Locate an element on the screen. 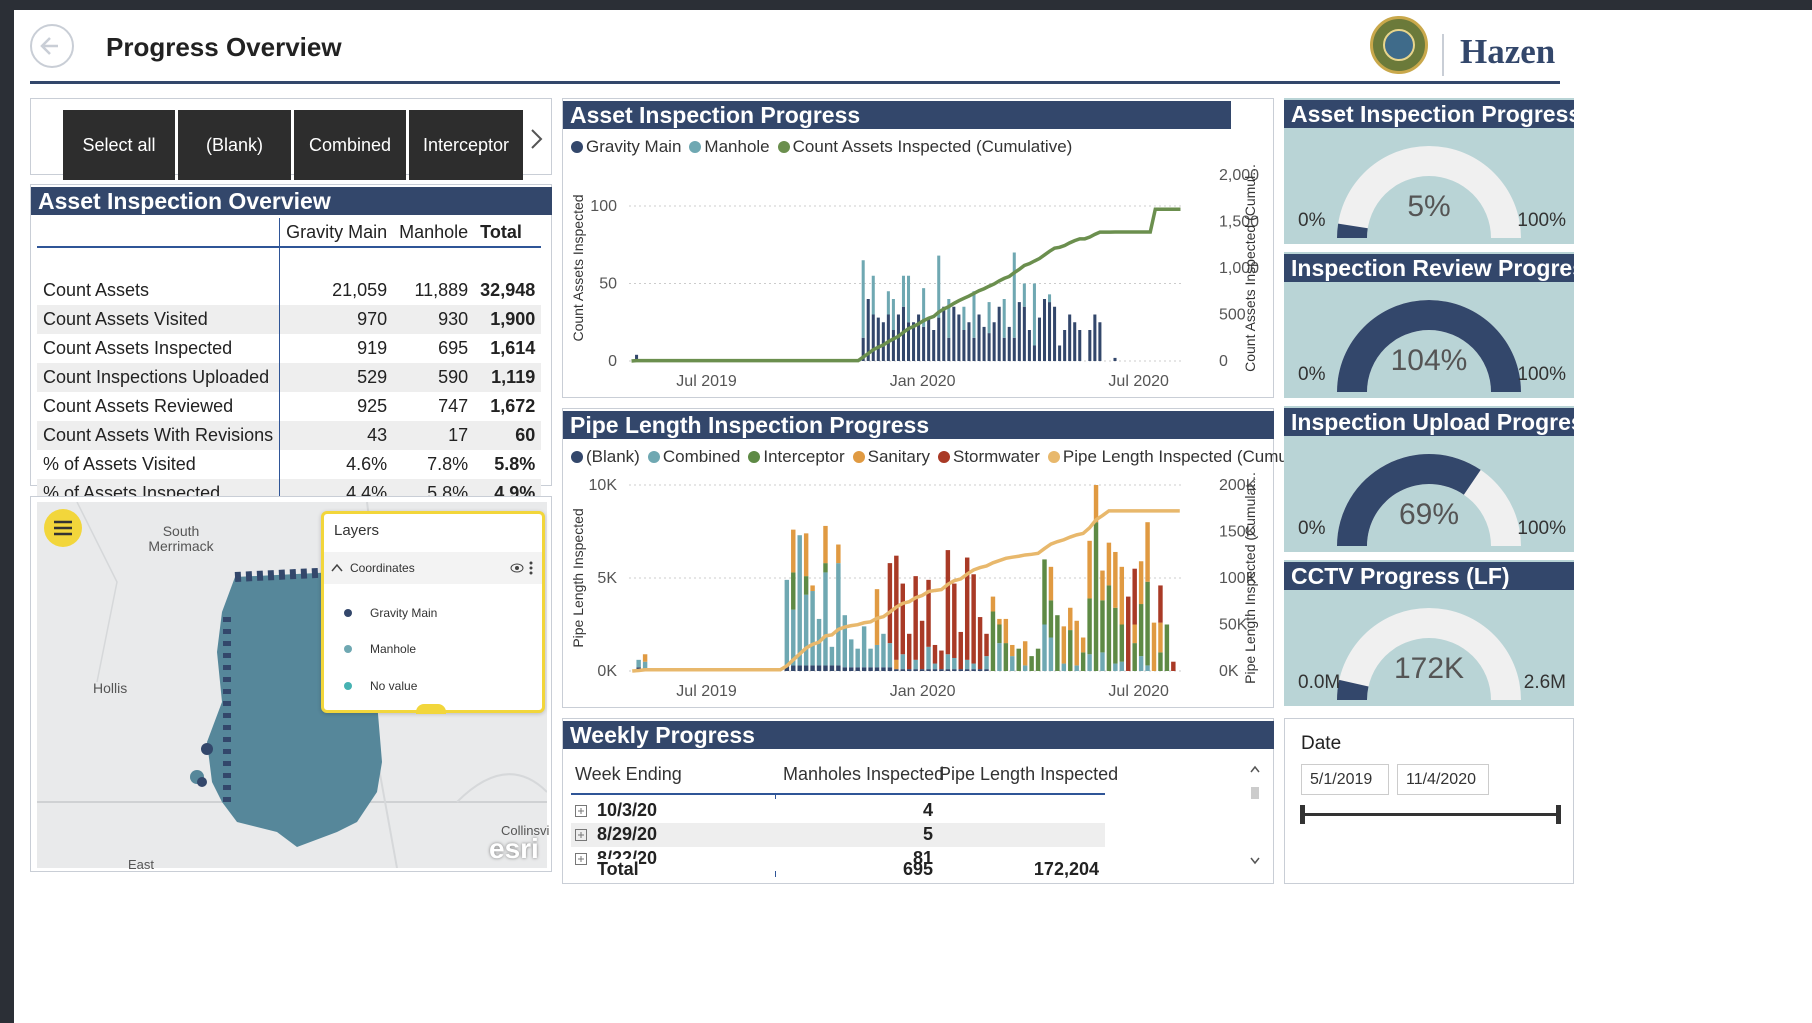  overview-col-header: Manhole is located at coordinates (434, 233).